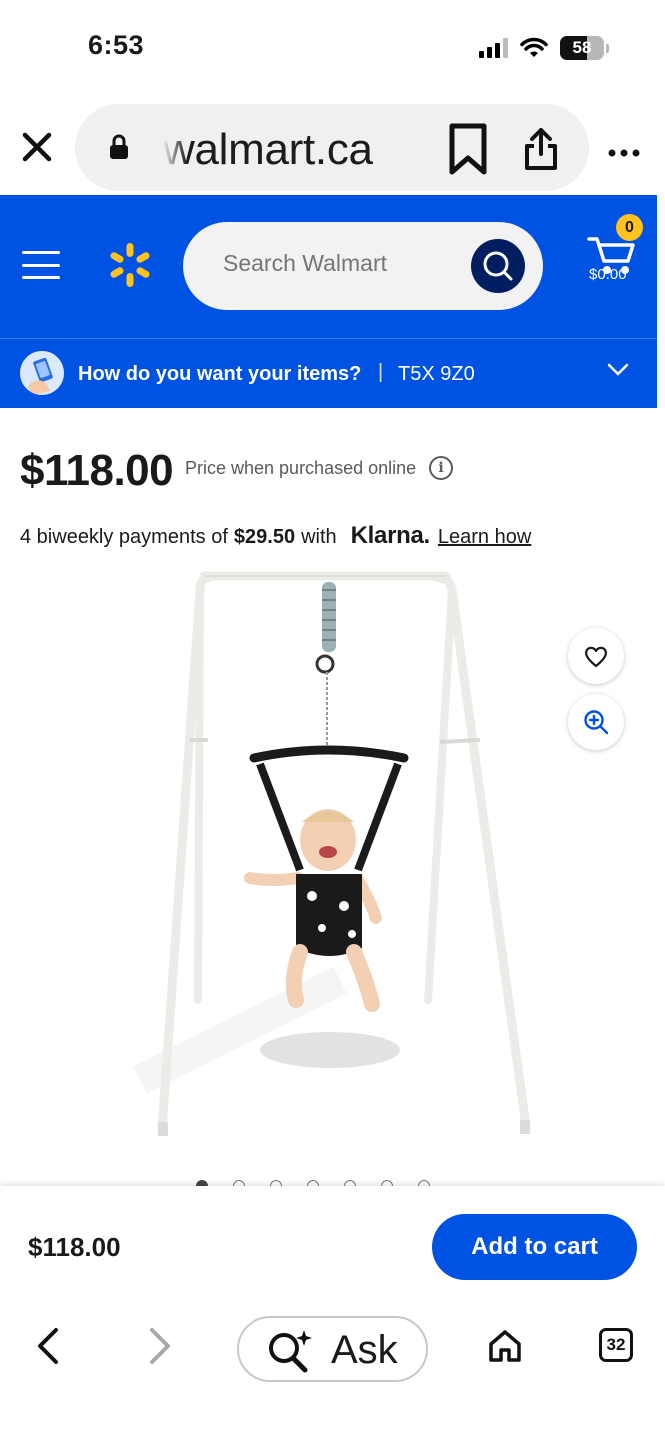 This screenshot has height=1440, width=665. I want to click on battery-icon: 58, so click(582, 48).